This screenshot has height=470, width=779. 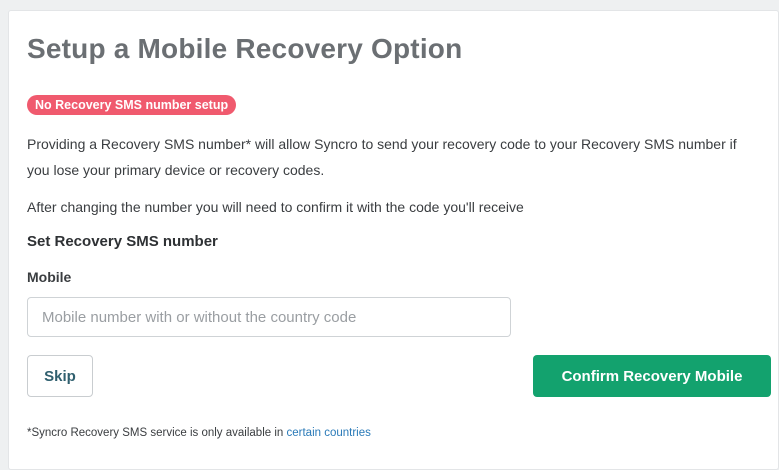 I want to click on section-title: Set Recovery SMS number, so click(x=122, y=241).